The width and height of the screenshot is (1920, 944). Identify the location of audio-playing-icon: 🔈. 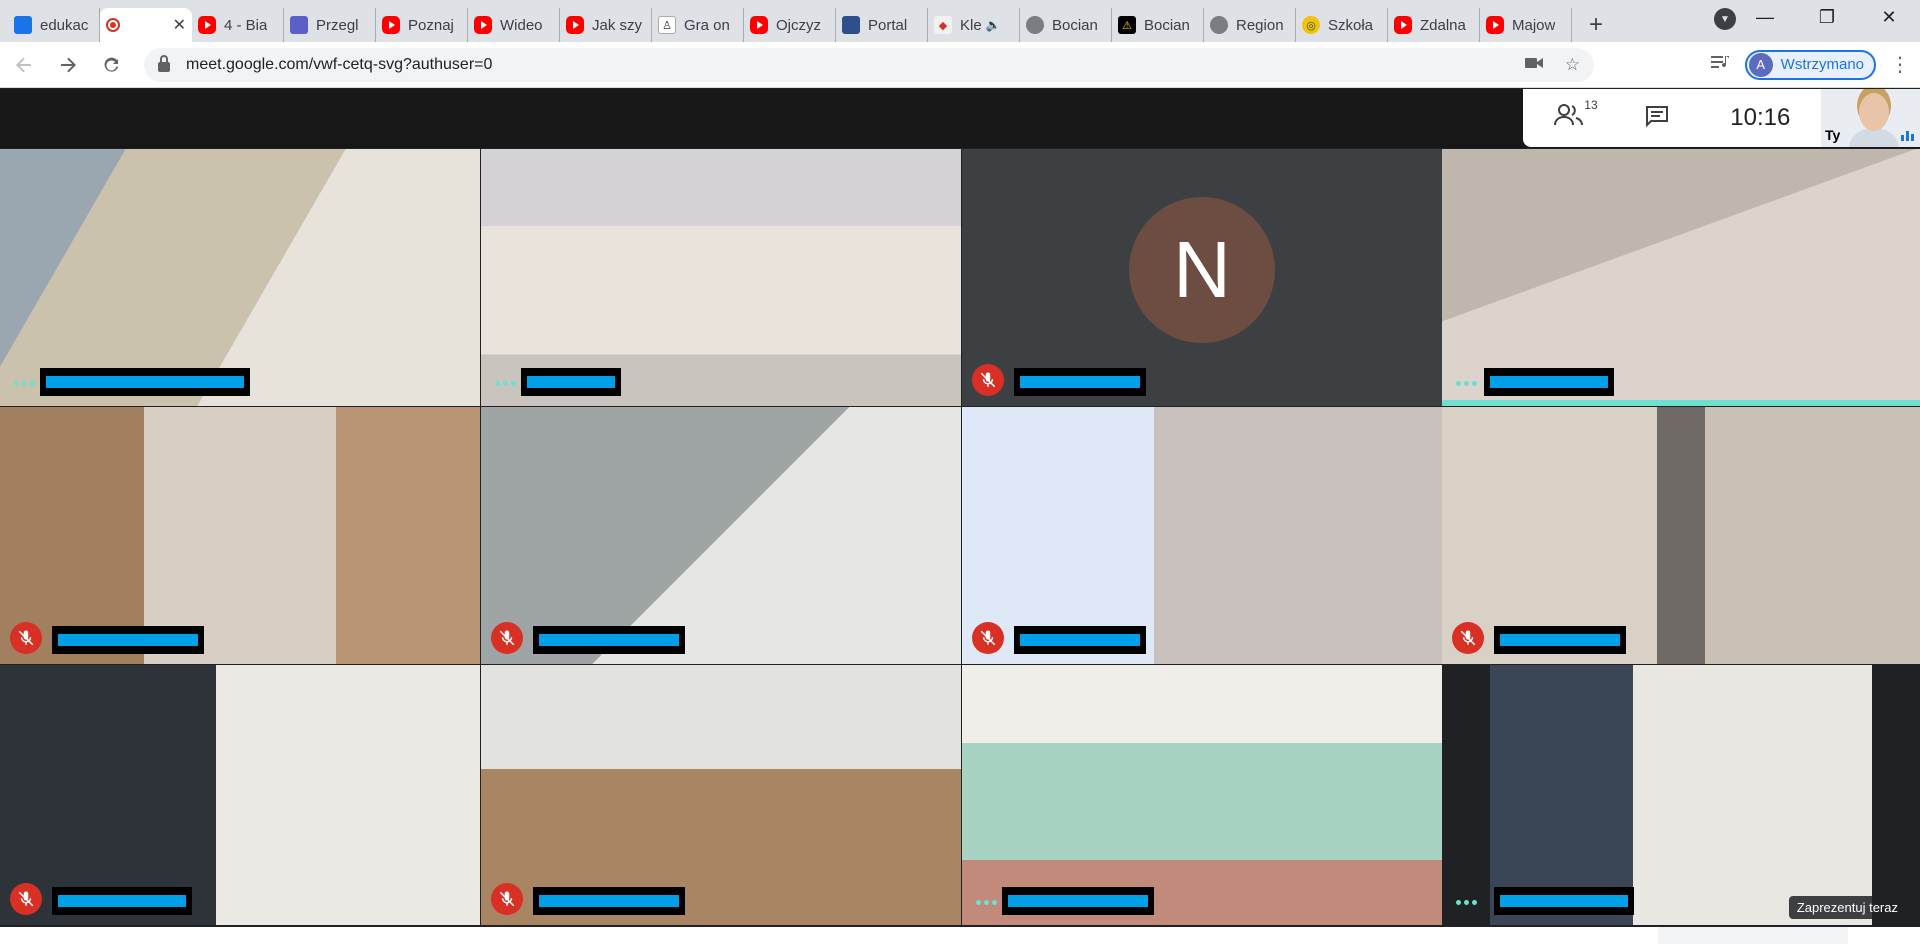
(993, 25).